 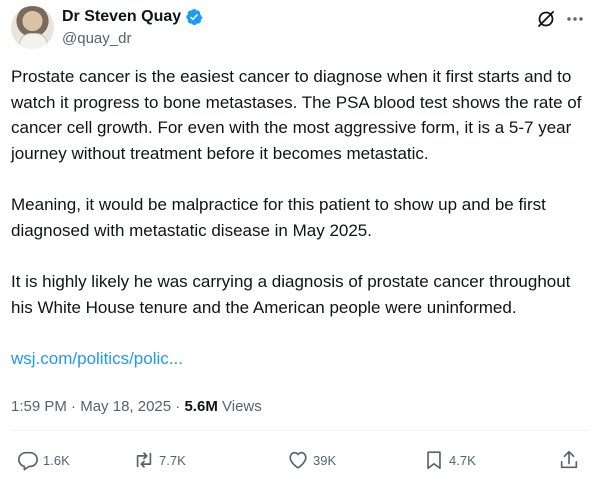 I want to click on tweet-meta: 1:59 PM · May 18, 2025 · 5.6M Views, so click(x=136, y=406).